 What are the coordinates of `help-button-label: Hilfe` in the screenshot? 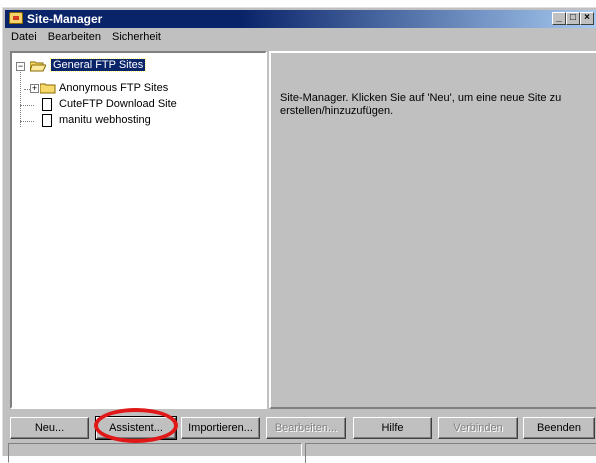 It's located at (392, 428).